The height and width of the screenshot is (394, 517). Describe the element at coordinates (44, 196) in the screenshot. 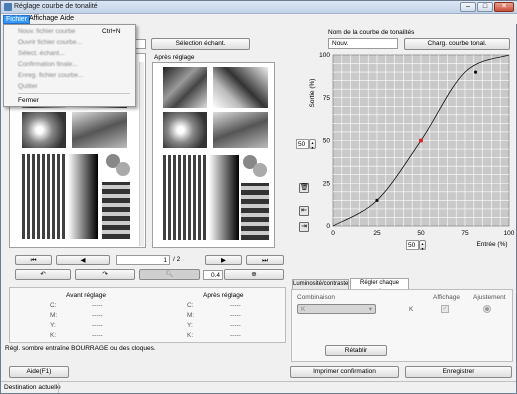

I see `before-gradient-bars` at that location.